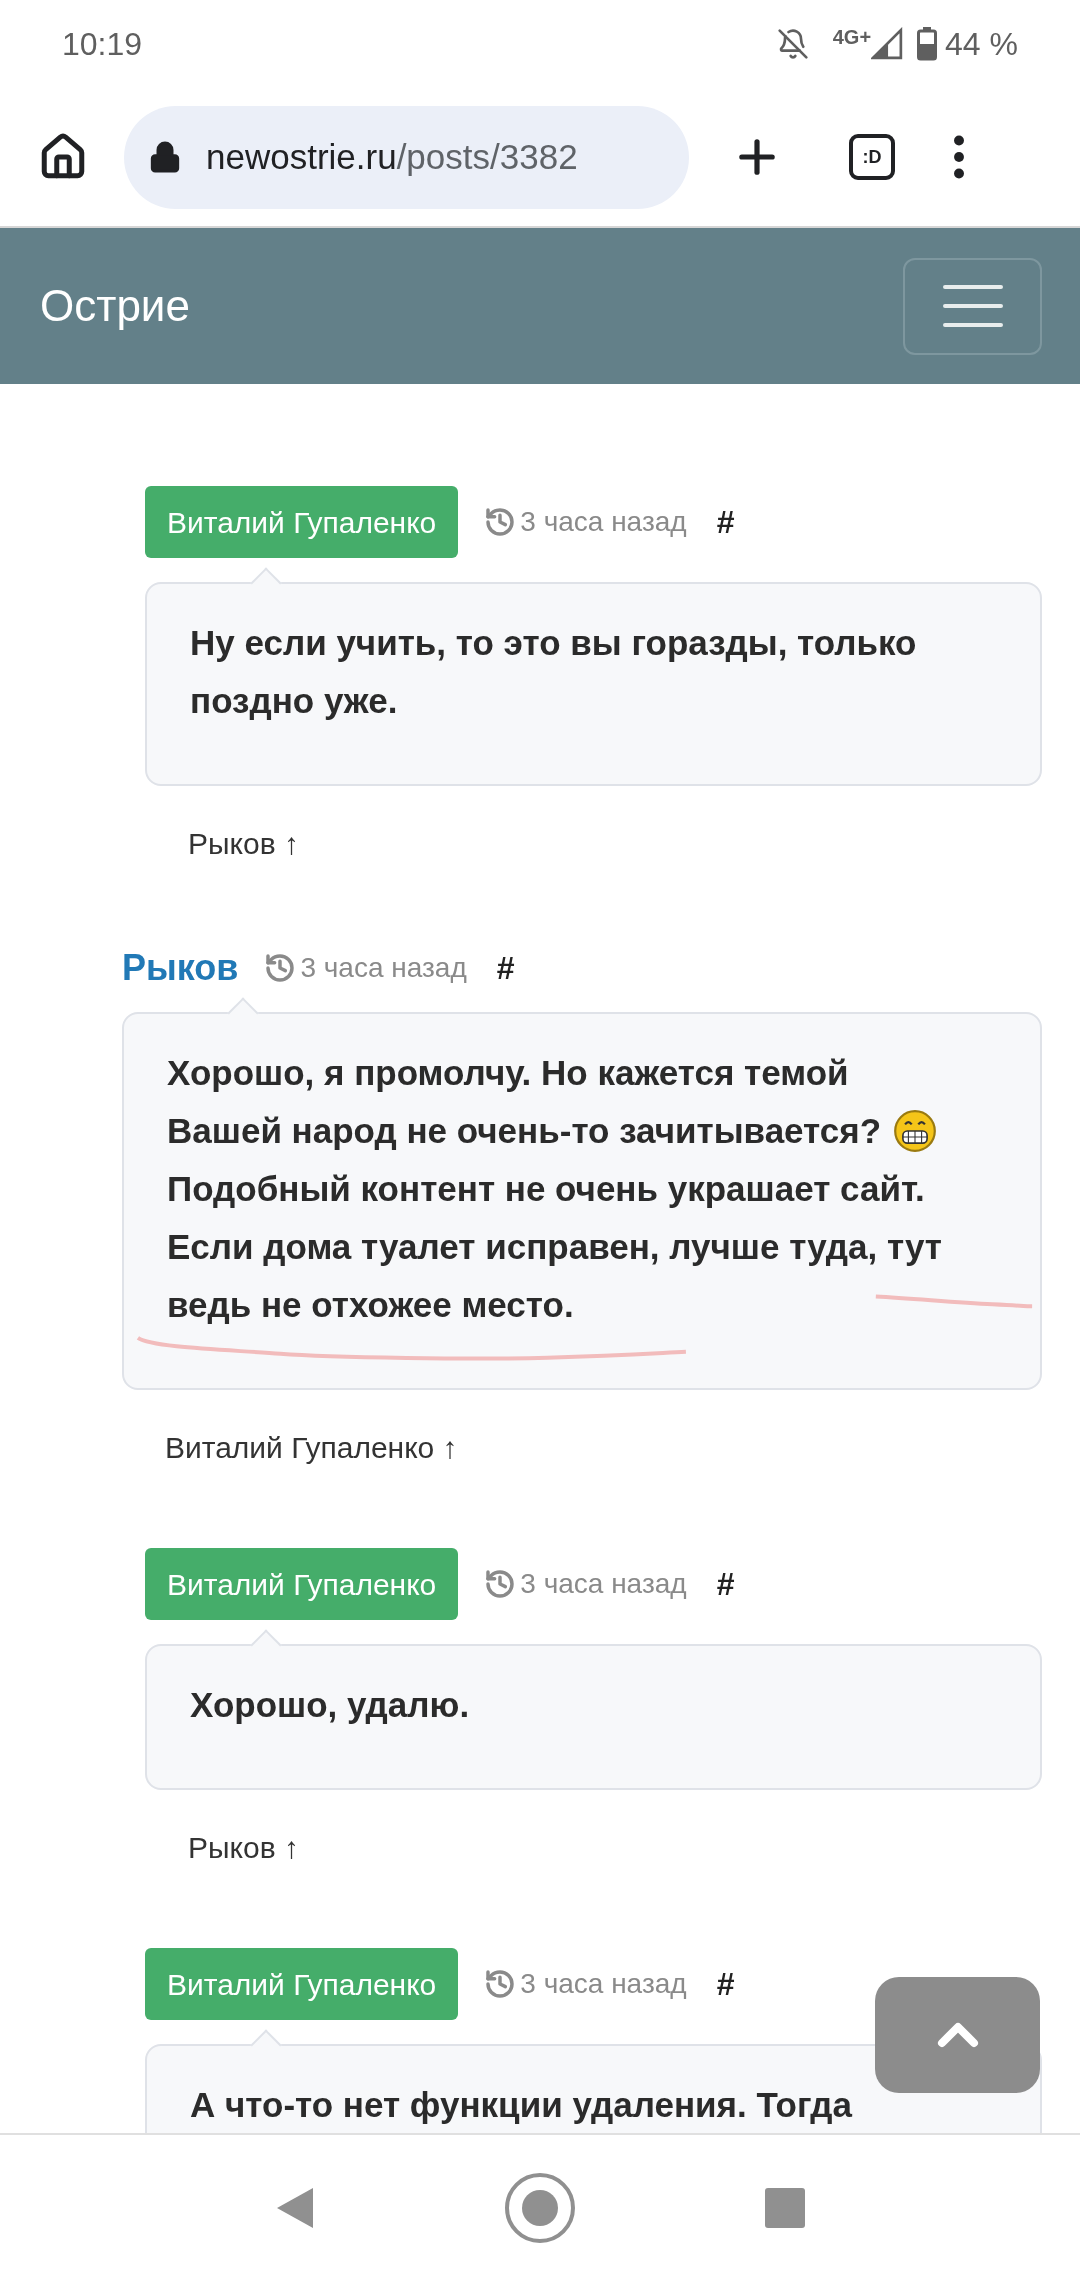 The width and height of the screenshot is (1080, 2280). Describe the element at coordinates (115, 306) in the screenshot. I see `site-title: Острие` at that location.